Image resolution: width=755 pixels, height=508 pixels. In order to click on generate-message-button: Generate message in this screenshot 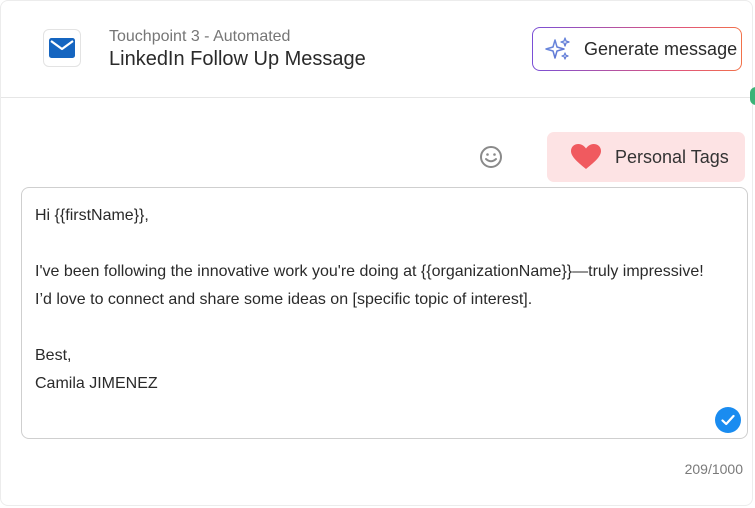, I will do `click(637, 49)`.